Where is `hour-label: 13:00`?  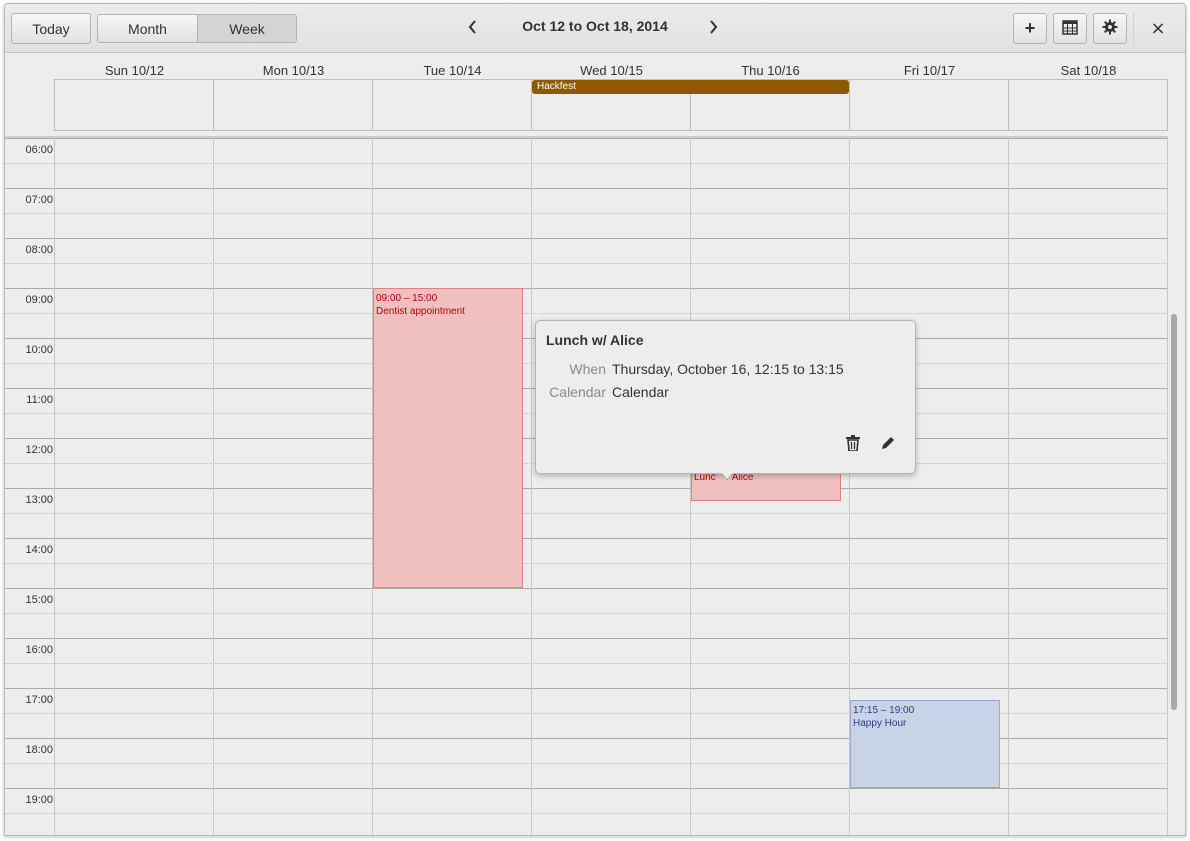 hour-label: 13:00 is located at coordinates (39, 500).